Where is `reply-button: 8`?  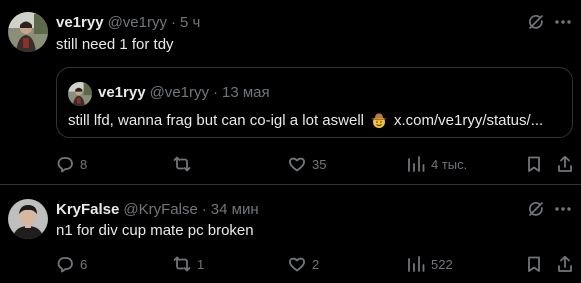
reply-button: 8 is located at coordinates (71, 164).